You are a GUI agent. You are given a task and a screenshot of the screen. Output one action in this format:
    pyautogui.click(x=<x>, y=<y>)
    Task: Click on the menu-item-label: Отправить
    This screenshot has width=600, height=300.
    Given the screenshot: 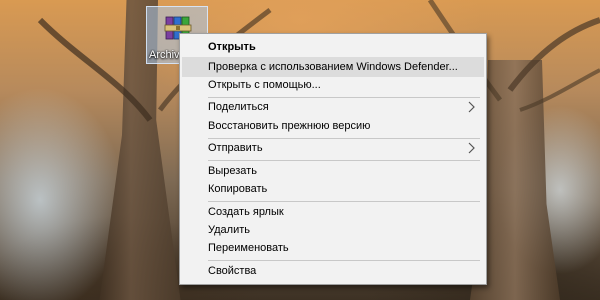 What is the action you would take?
    pyautogui.click(x=235, y=148)
    